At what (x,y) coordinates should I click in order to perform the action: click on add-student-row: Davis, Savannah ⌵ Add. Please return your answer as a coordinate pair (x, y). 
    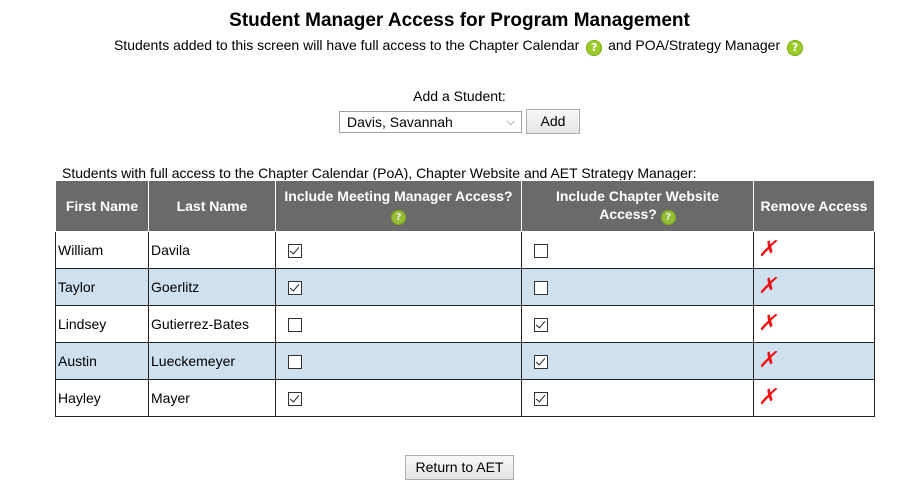
    Looking at the image, I should click on (459, 121).